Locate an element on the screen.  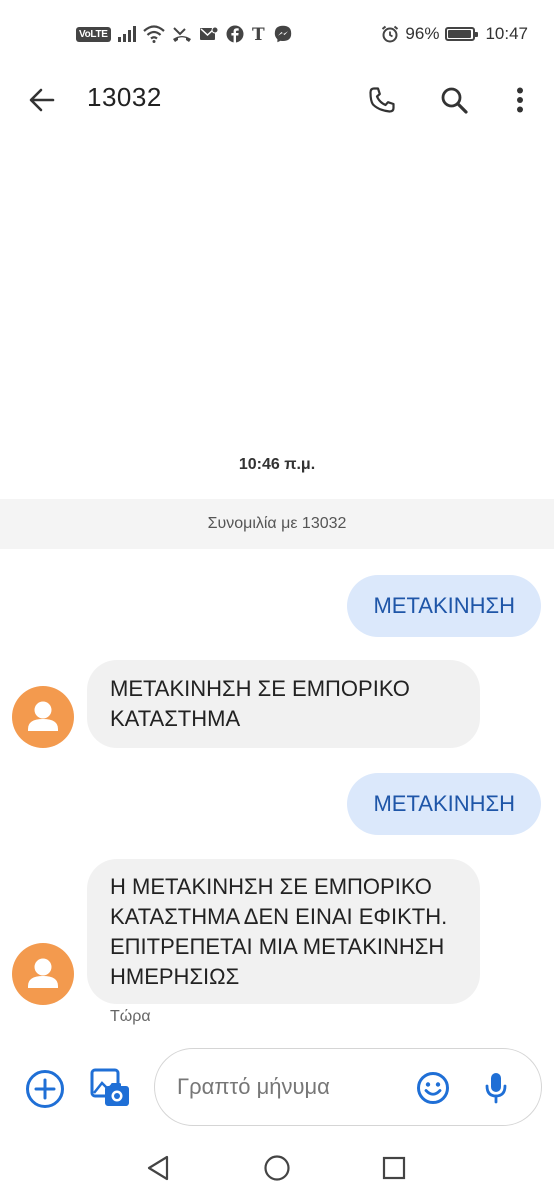
add-attachment-button is located at coordinates (45, 1089).